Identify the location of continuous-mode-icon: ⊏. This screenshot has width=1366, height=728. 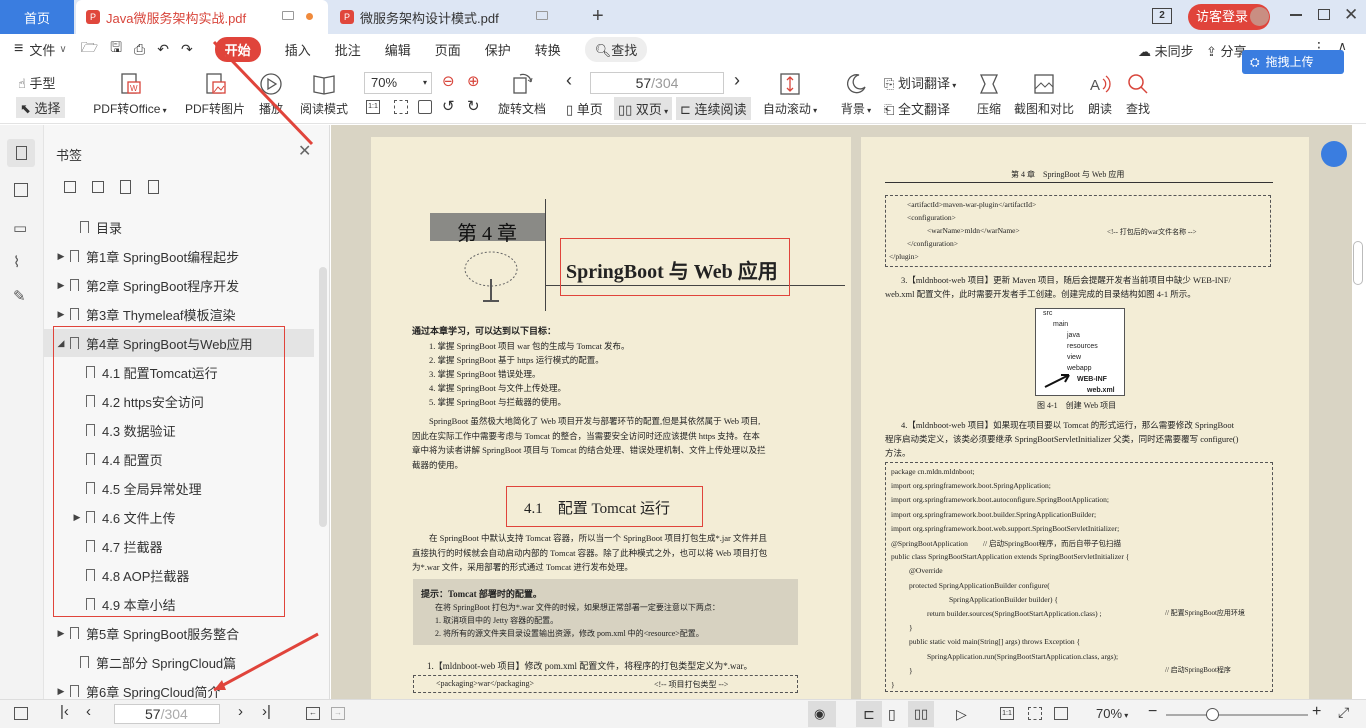
(869, 714).